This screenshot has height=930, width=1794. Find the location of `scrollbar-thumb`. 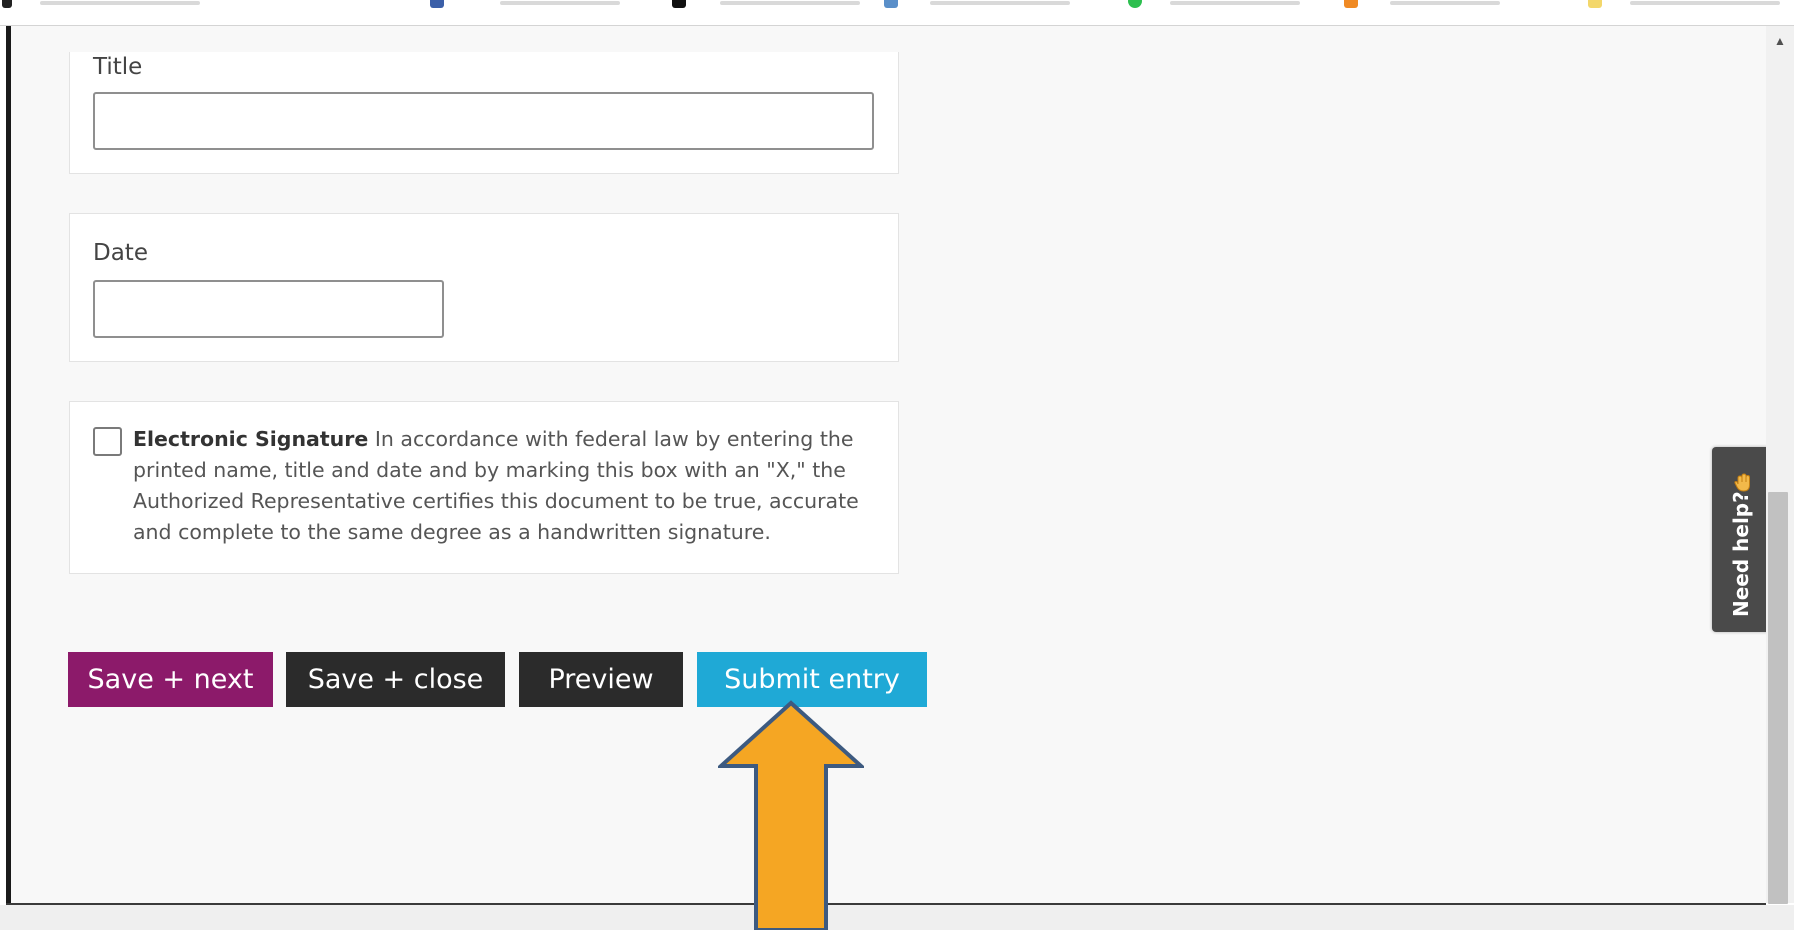

scrollbar-thumb is located at coordinates (1778, 698).